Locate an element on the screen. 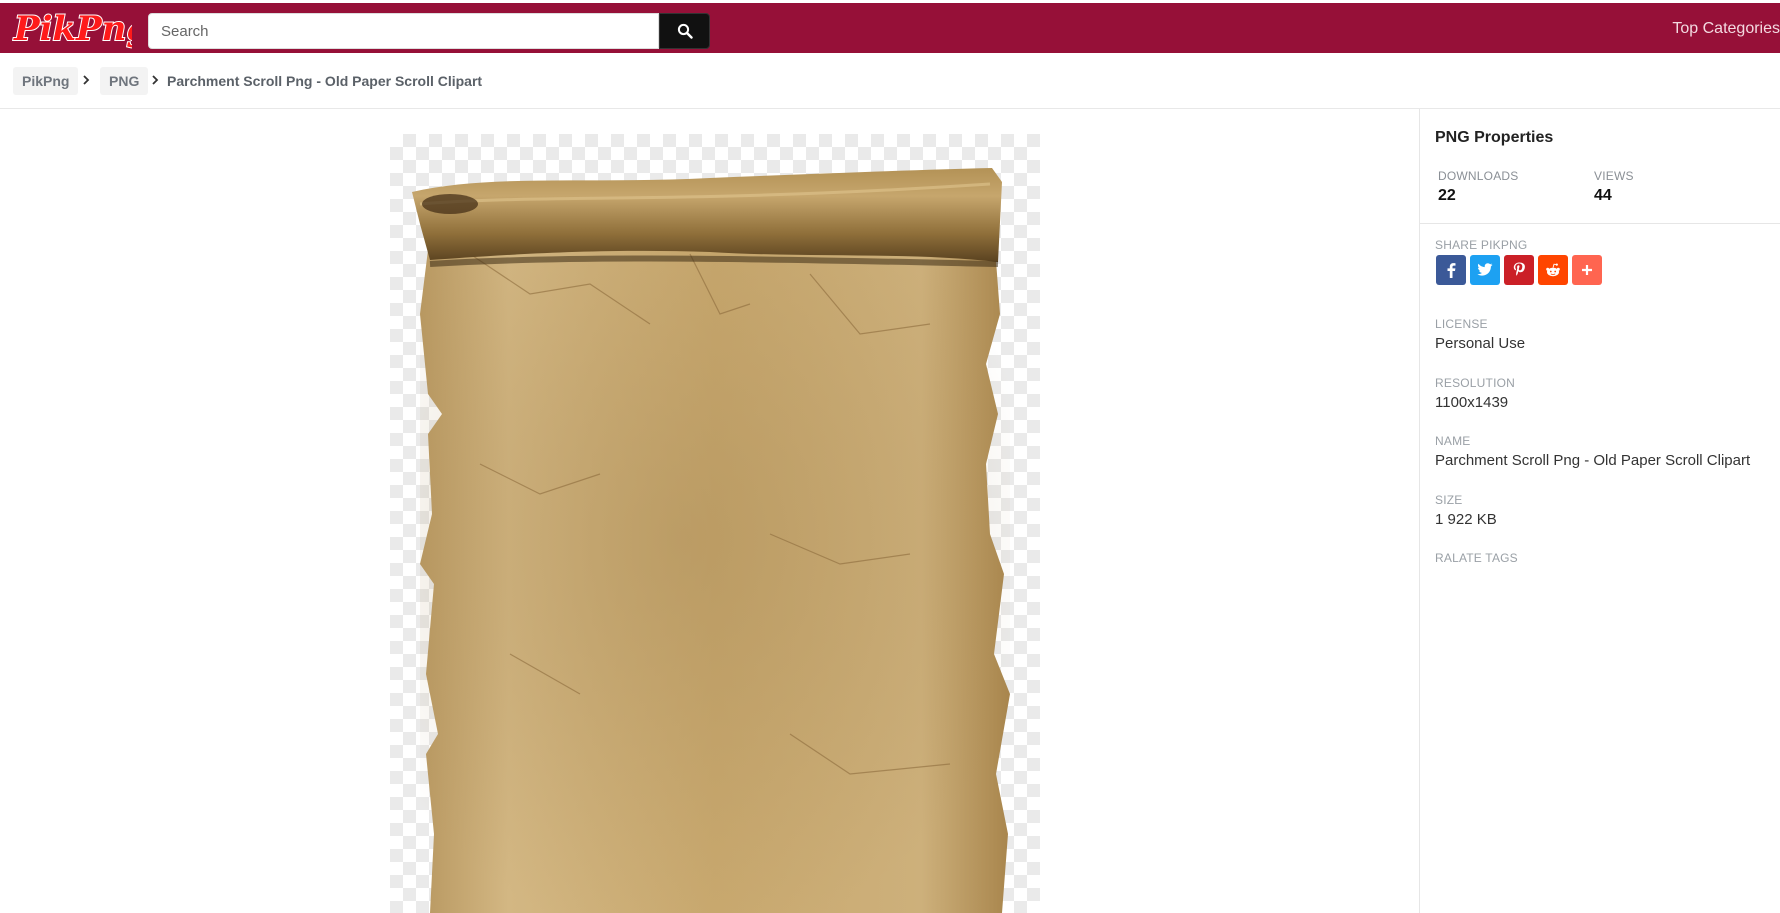 The width and height of the screenshot is (1780, 913). svg-text: PikPng is located at coordinates (72, 29).